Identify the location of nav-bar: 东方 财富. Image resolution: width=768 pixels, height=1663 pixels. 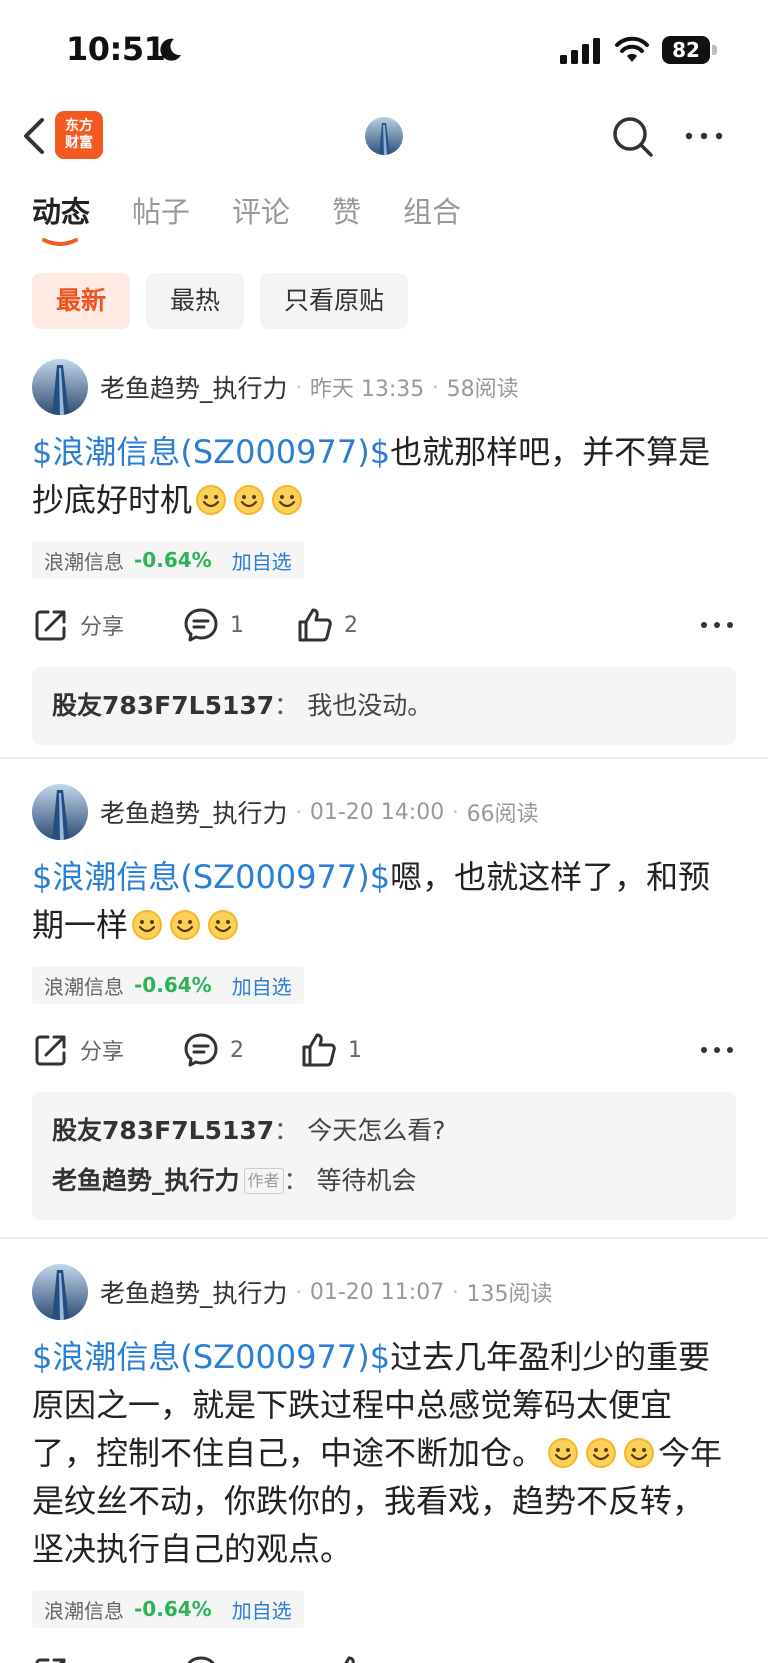
(384, 136).